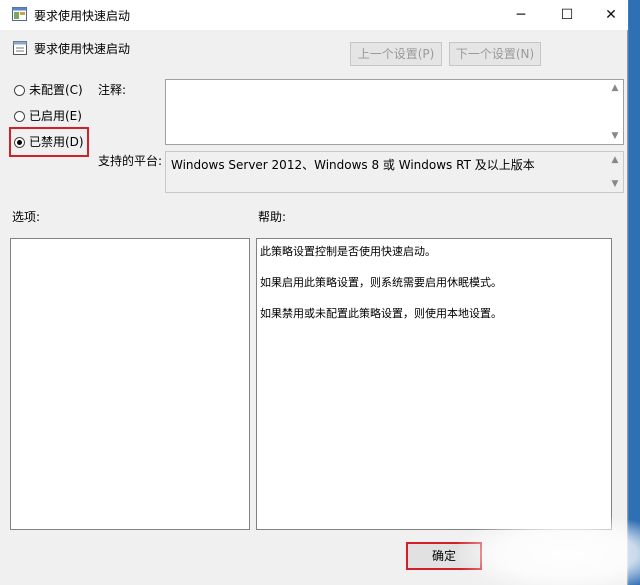  Describe the element at coordinates (55, 116) in the screenshot. I see `radio-label: 已启用(E)` at that location.